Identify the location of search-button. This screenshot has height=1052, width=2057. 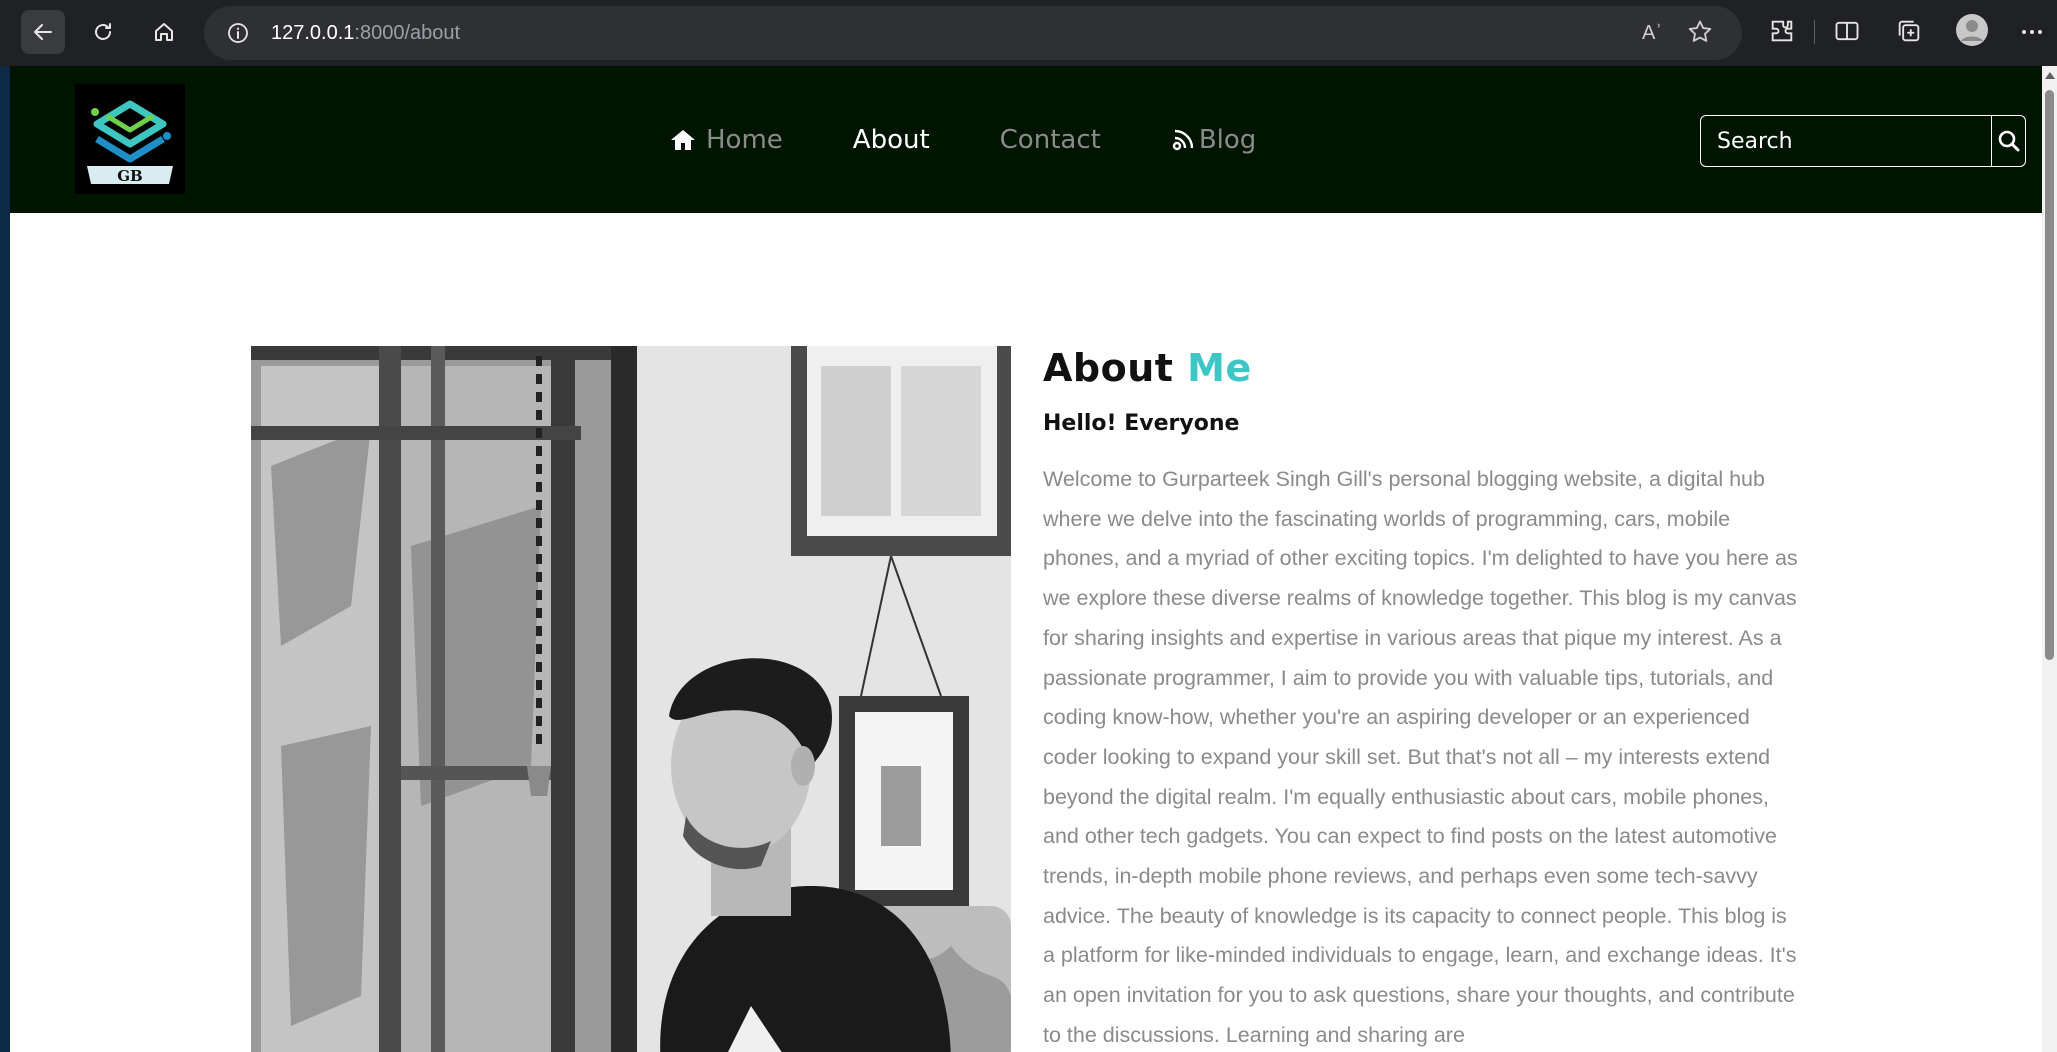
(2008, 141).